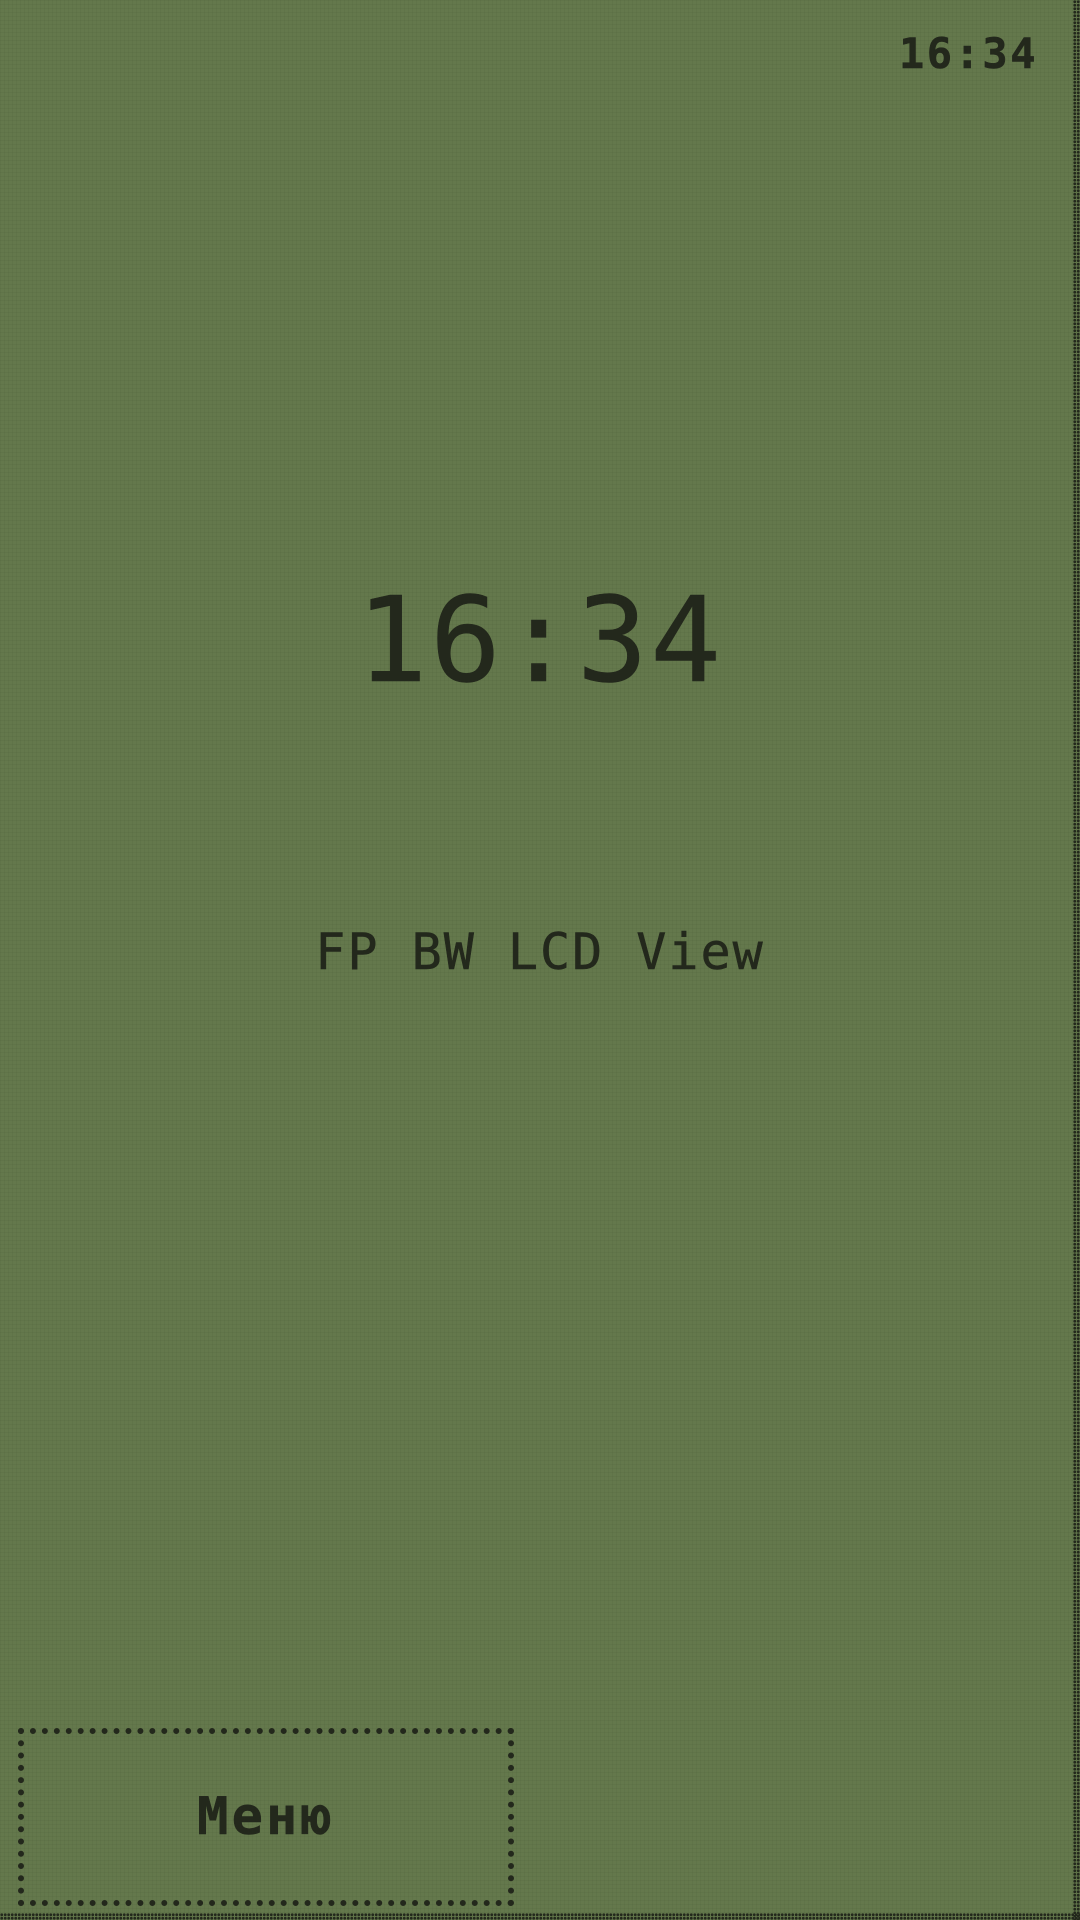 This screenshot has height=1920, width=1080. What do you see at coordinates (1076, 960) in the screenshot?
I see `lcd-frame-right-edge` at bounding box center [1076, 960].